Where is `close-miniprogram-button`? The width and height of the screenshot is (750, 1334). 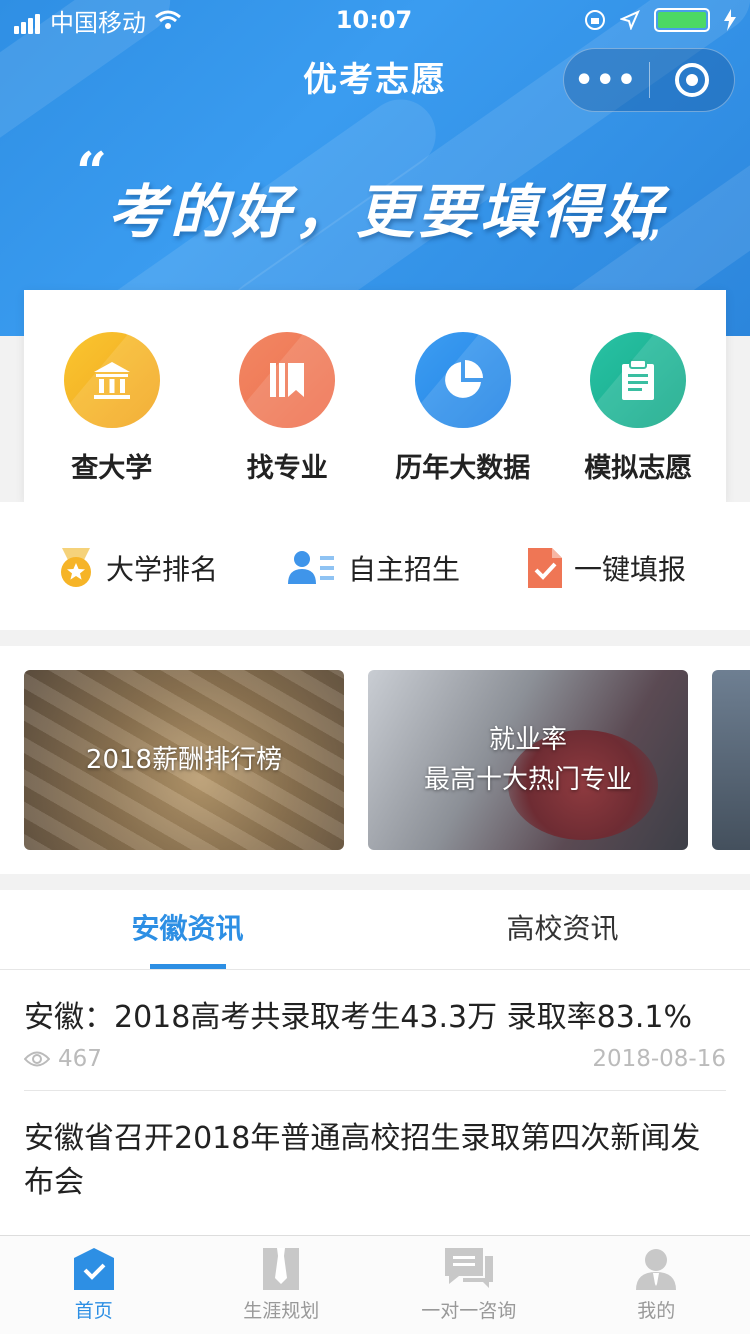
close-miniprogram-button is located at coordinates (692, 80).